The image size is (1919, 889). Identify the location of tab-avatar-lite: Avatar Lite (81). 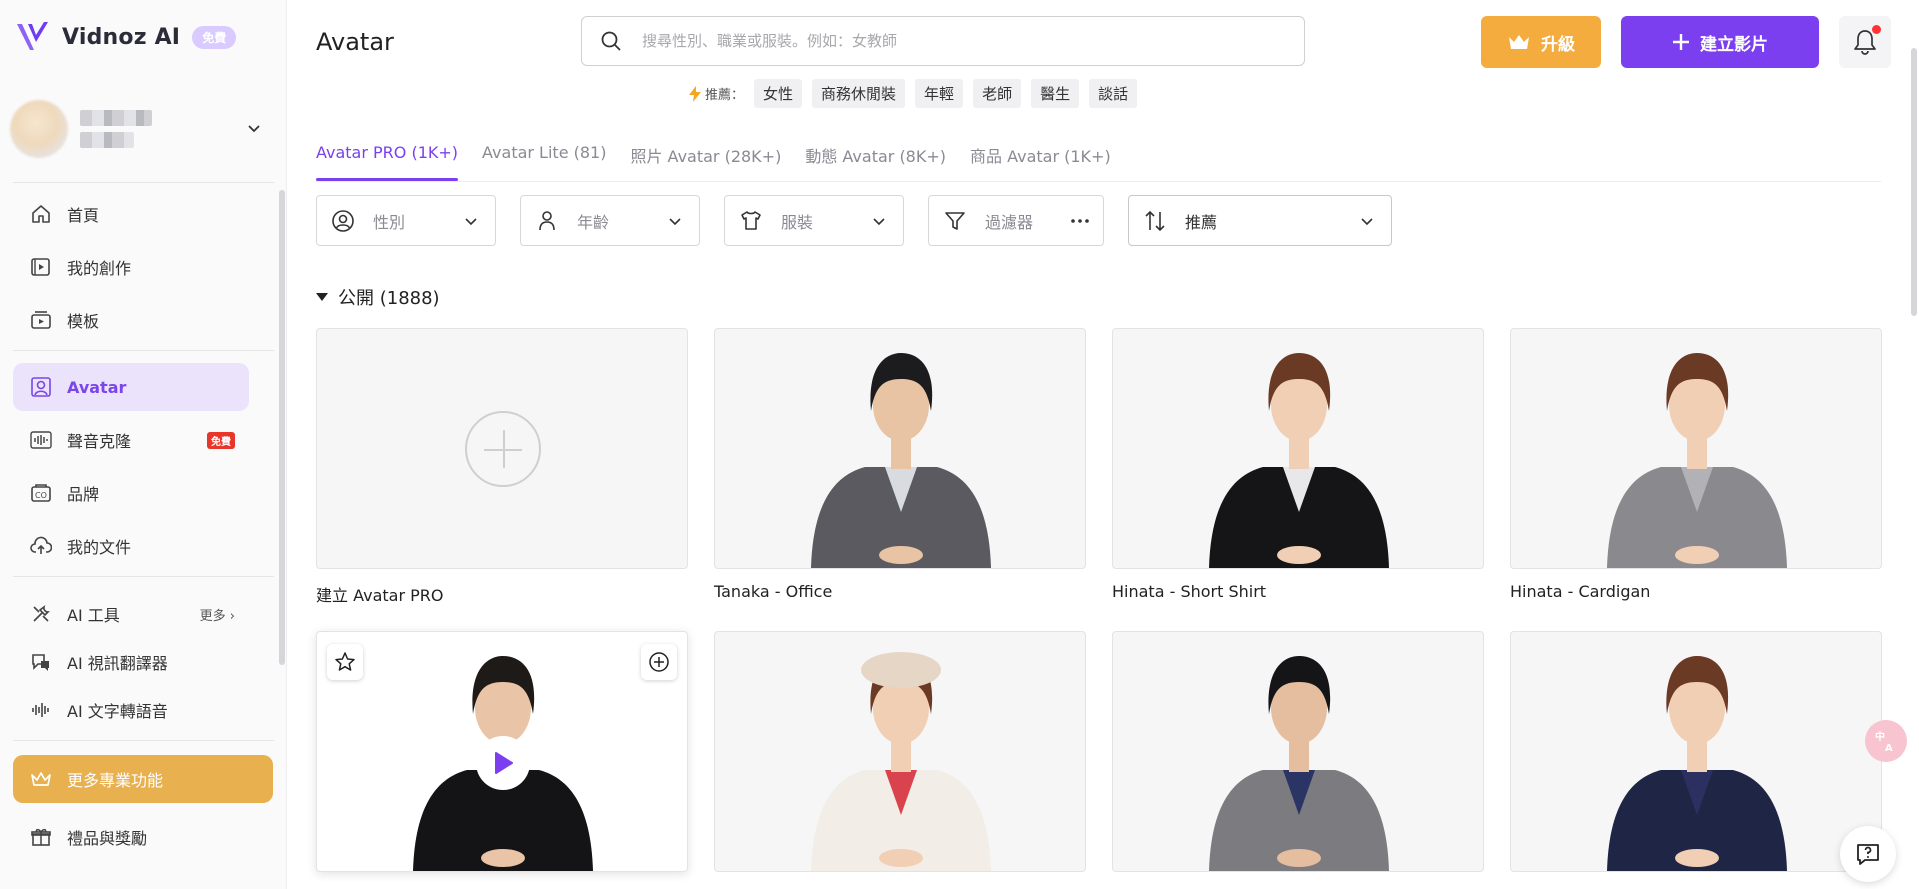
(544, 162).